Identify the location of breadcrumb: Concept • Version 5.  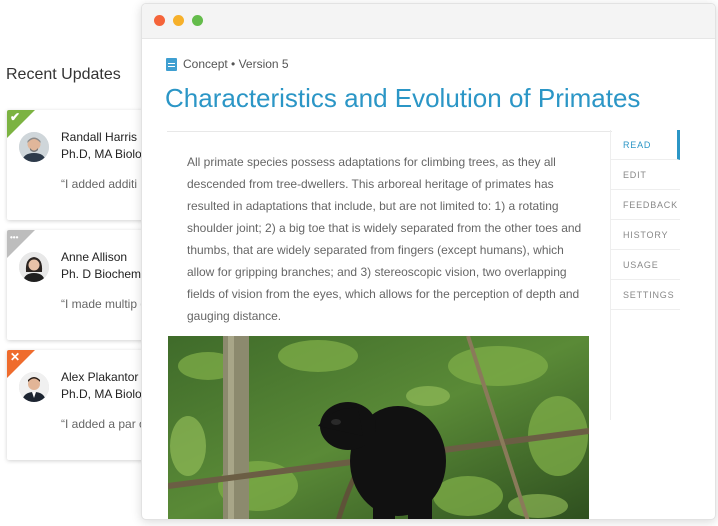
(227, 64).